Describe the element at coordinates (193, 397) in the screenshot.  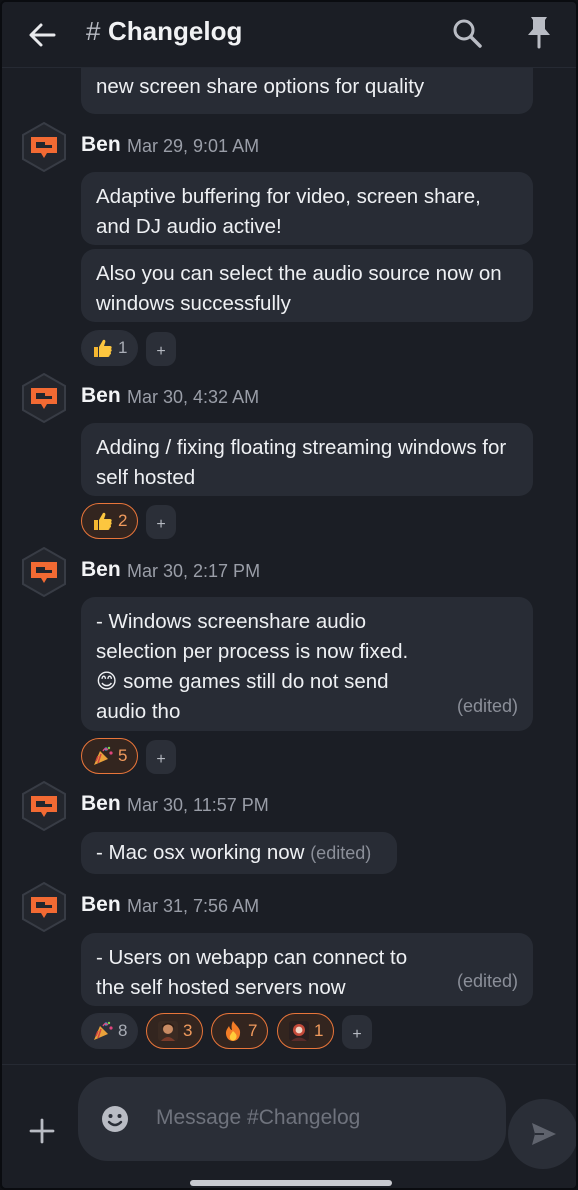
I see `message-timestamp: Mar 30, 4:32 AM` at that location.